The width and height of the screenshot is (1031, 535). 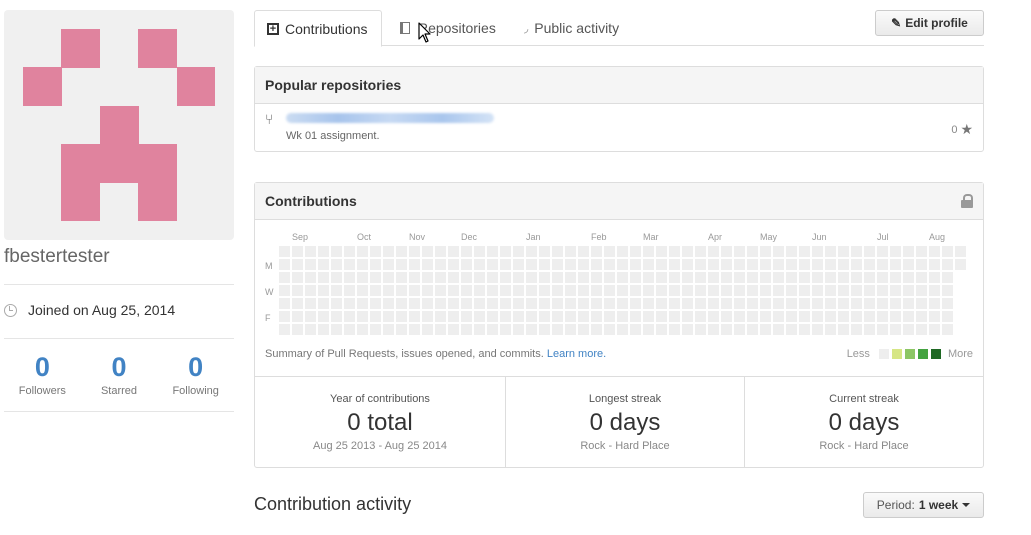 I want to click on tab-public-activity: ◞ Public activity, so click(x=571, y=28).